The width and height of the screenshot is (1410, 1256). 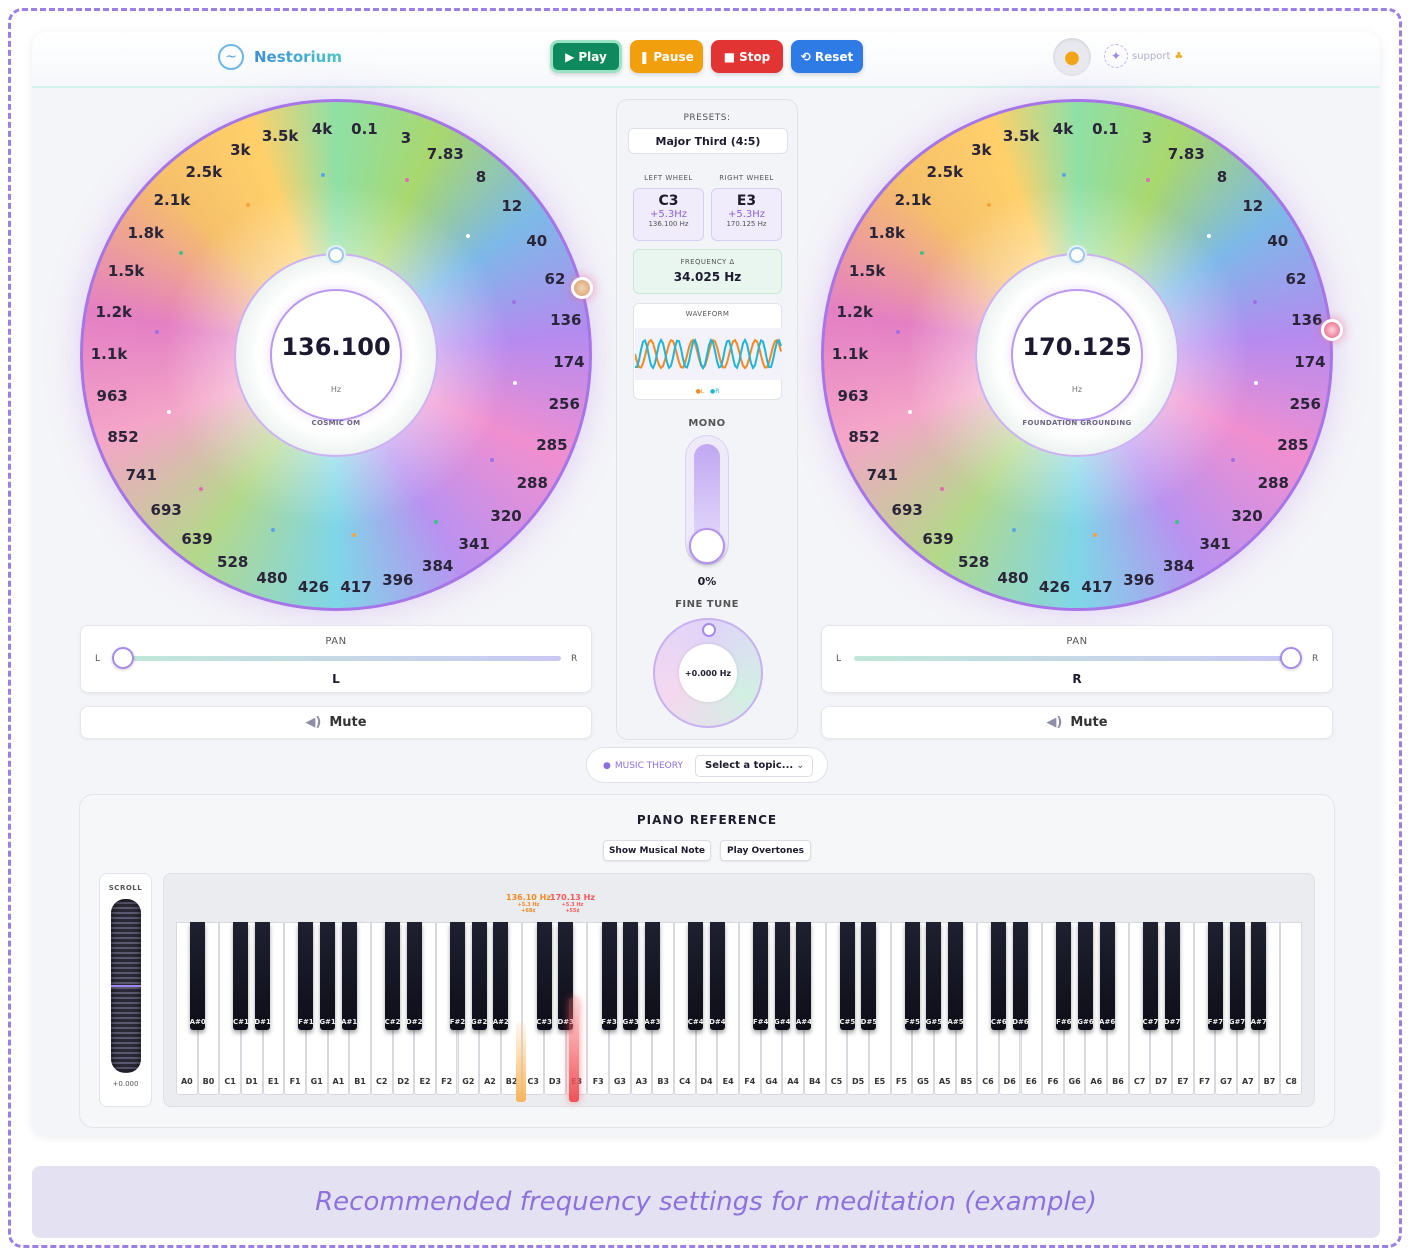 What do you see at coordinates (760, 976) in the screenshot?
I see `black-key: F#4` at bounding box center [760, 976].